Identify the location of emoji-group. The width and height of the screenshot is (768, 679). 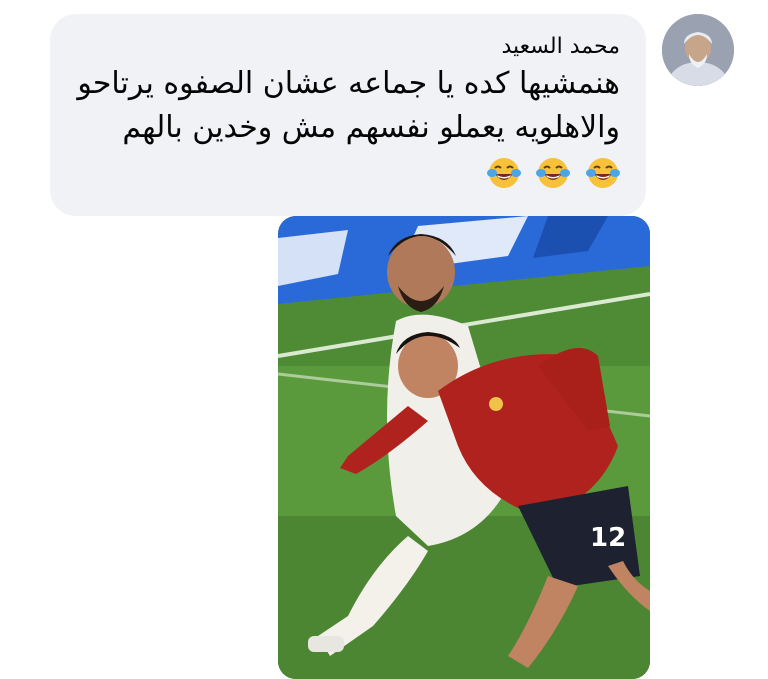
(550, 173).